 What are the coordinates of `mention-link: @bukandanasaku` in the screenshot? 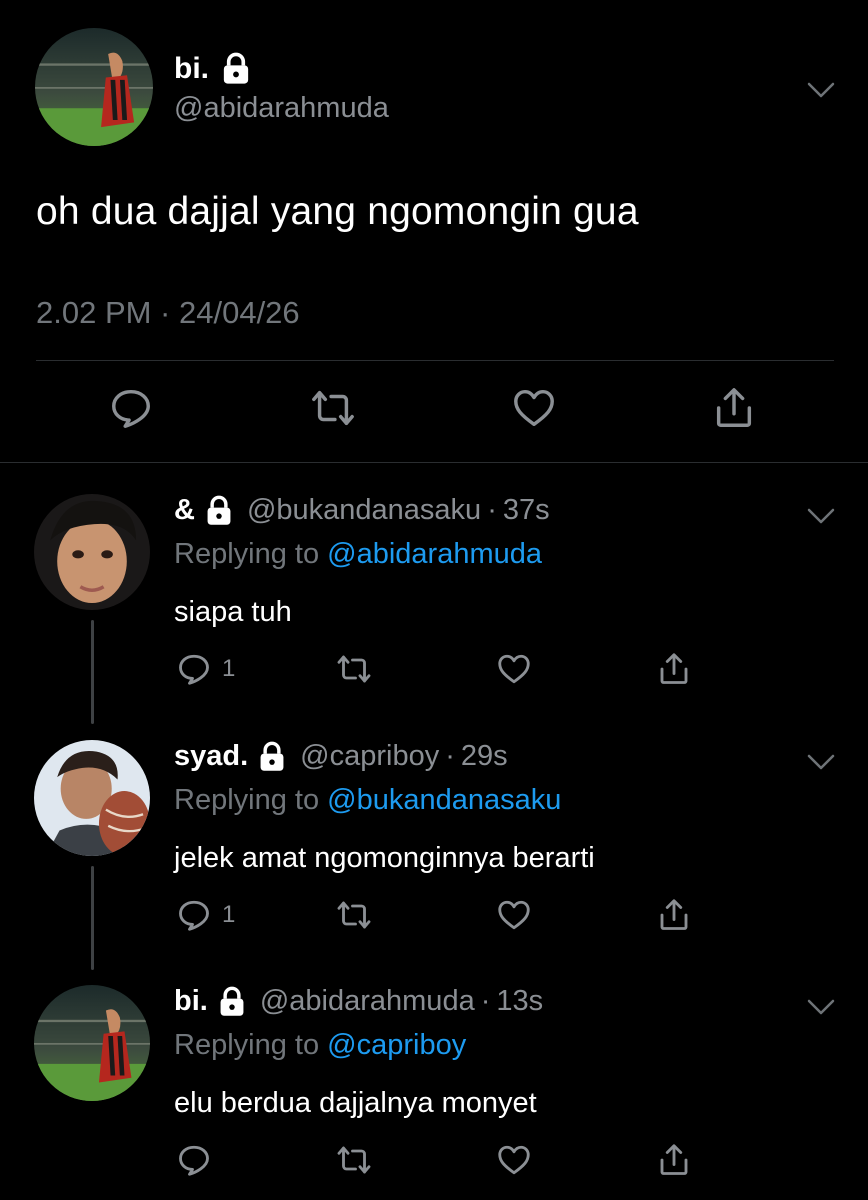 It's located at (444, 800).